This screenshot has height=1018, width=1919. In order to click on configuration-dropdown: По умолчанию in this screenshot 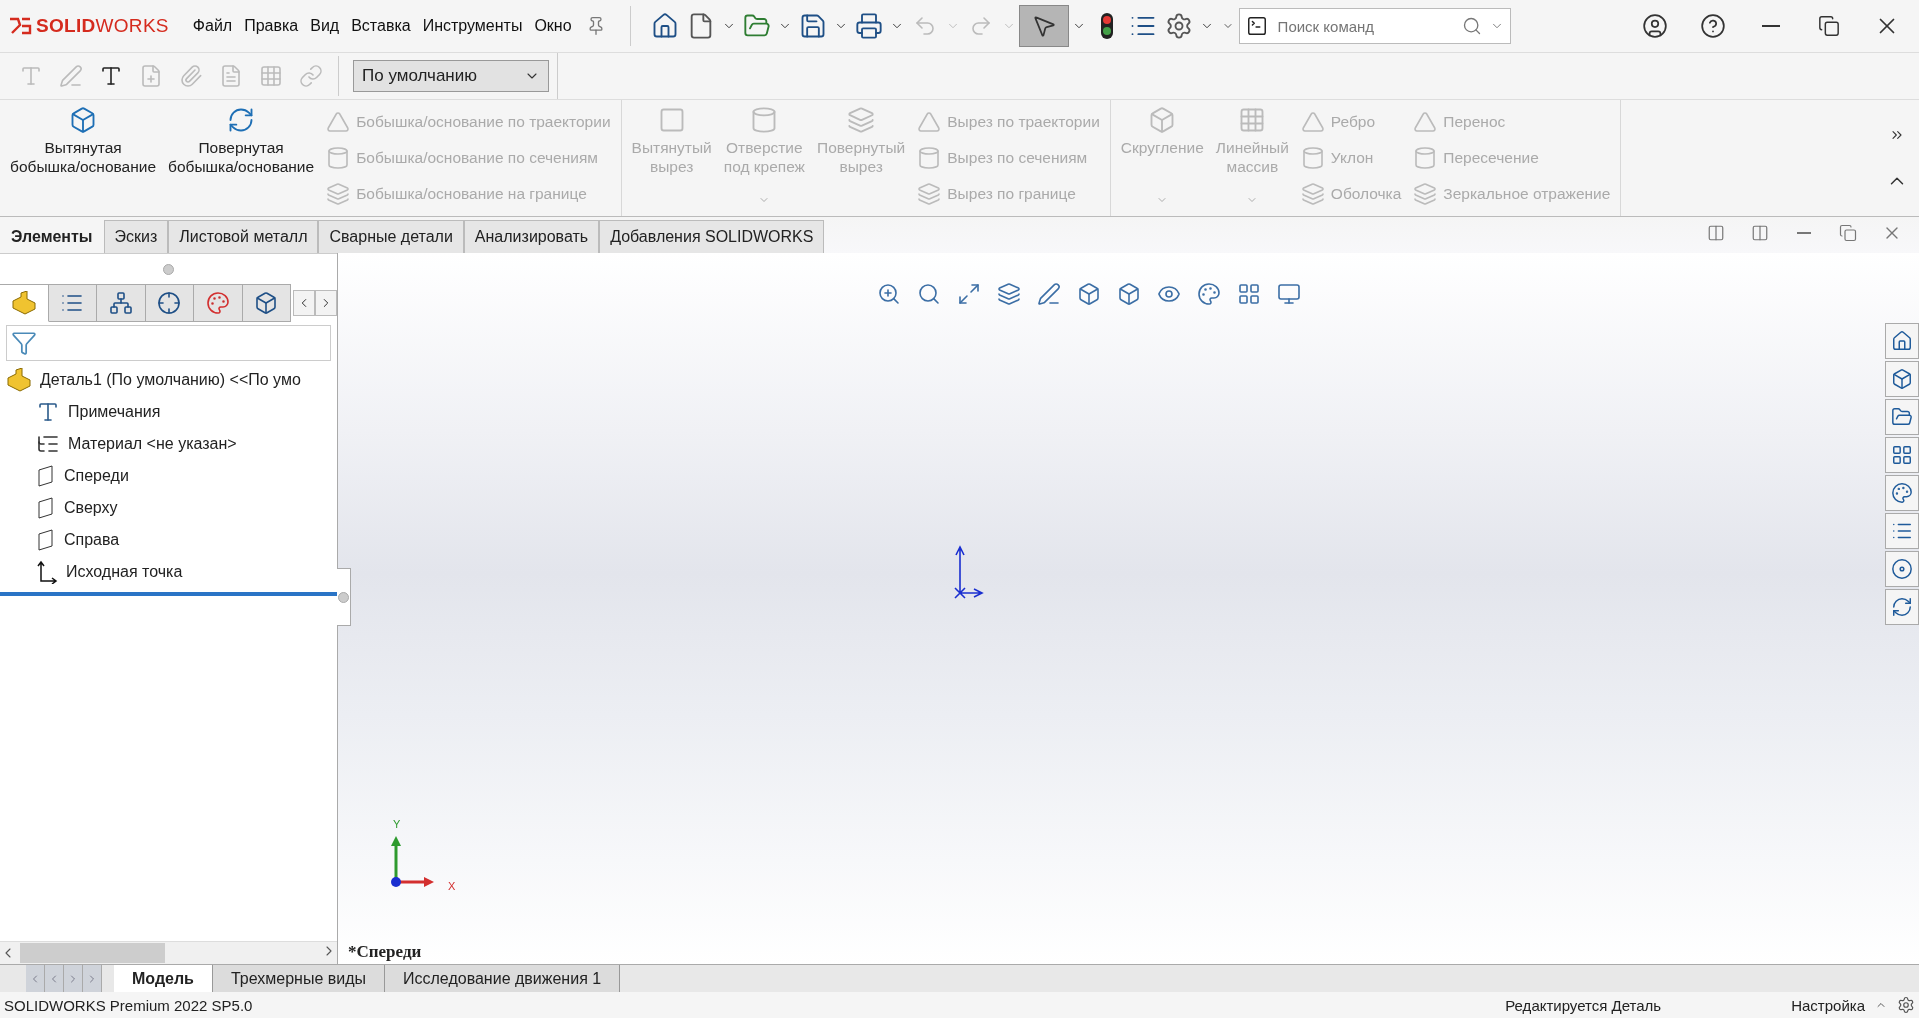, I will do `click(451, 76)`.